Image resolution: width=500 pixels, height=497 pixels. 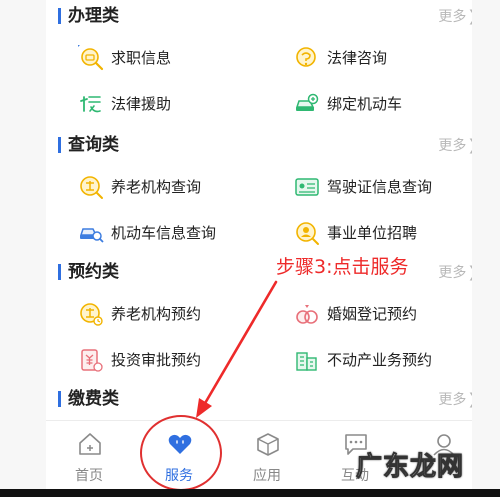 What do you see at coordinates (156, 187) in the screenshot?
I see `service-item-label: 养老机构查询` at bounding box center [156, 187].